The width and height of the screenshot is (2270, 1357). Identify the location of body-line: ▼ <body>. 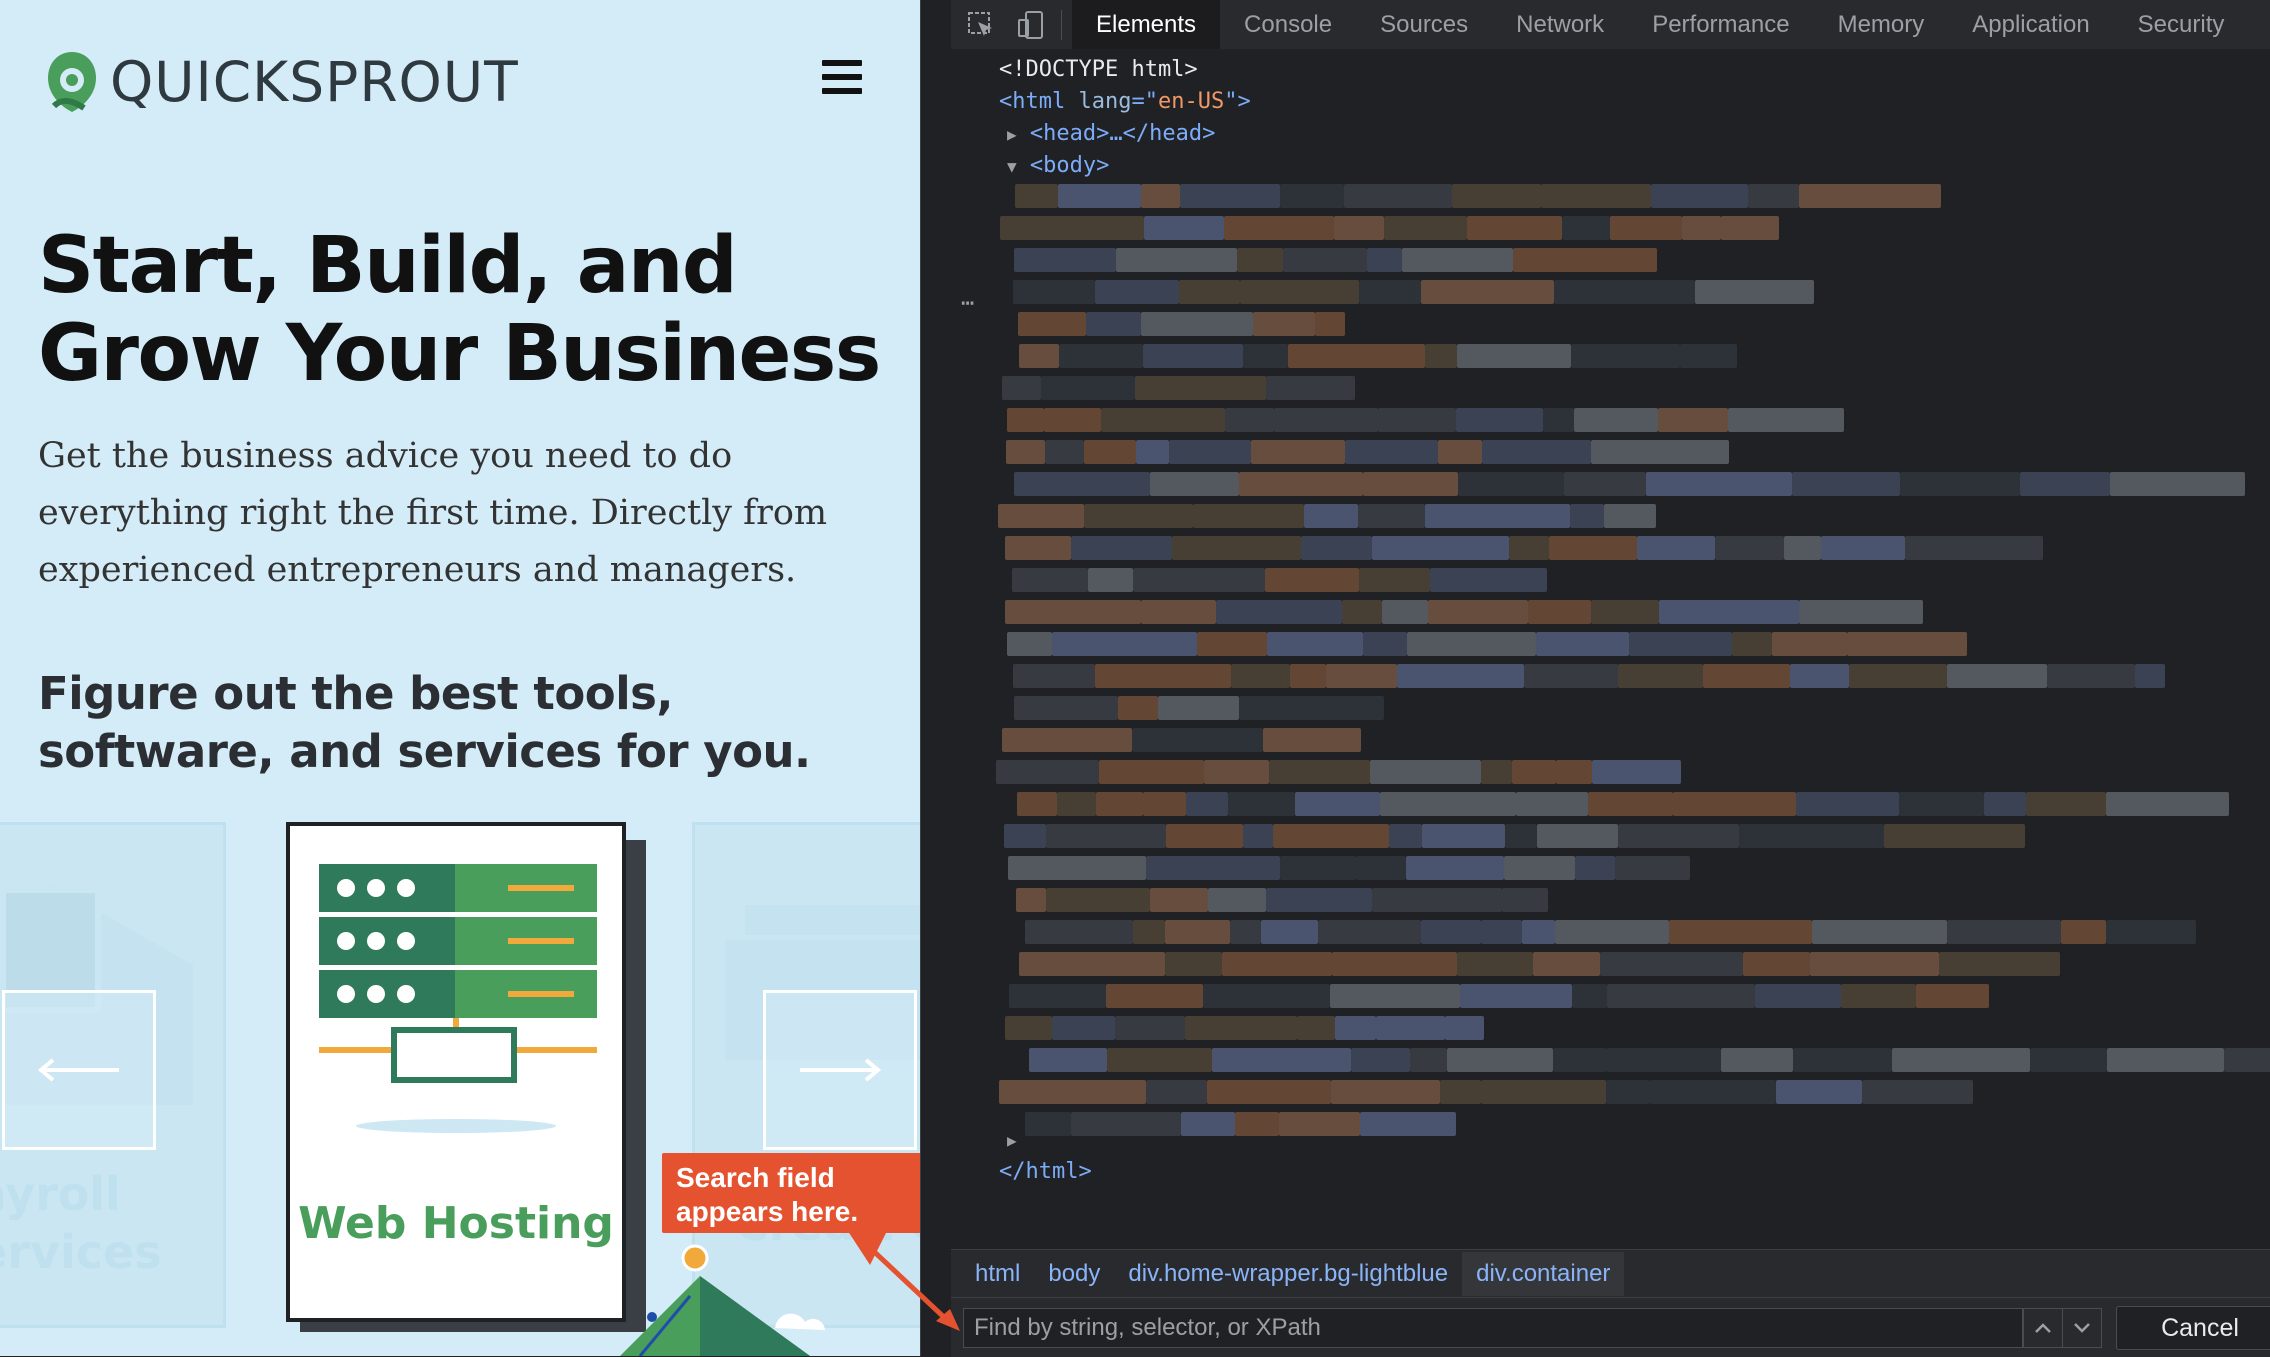
(1058, 166).